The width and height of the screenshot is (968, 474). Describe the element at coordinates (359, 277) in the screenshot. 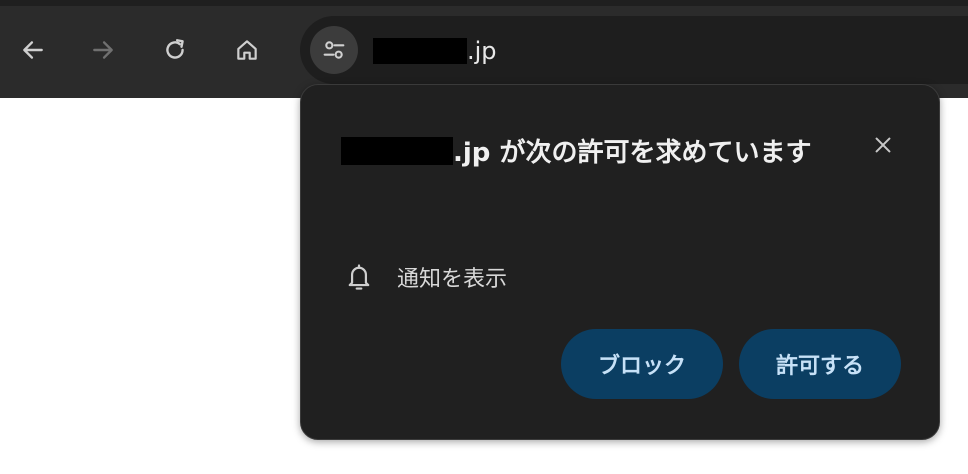

I see `bell-icon` at that location.